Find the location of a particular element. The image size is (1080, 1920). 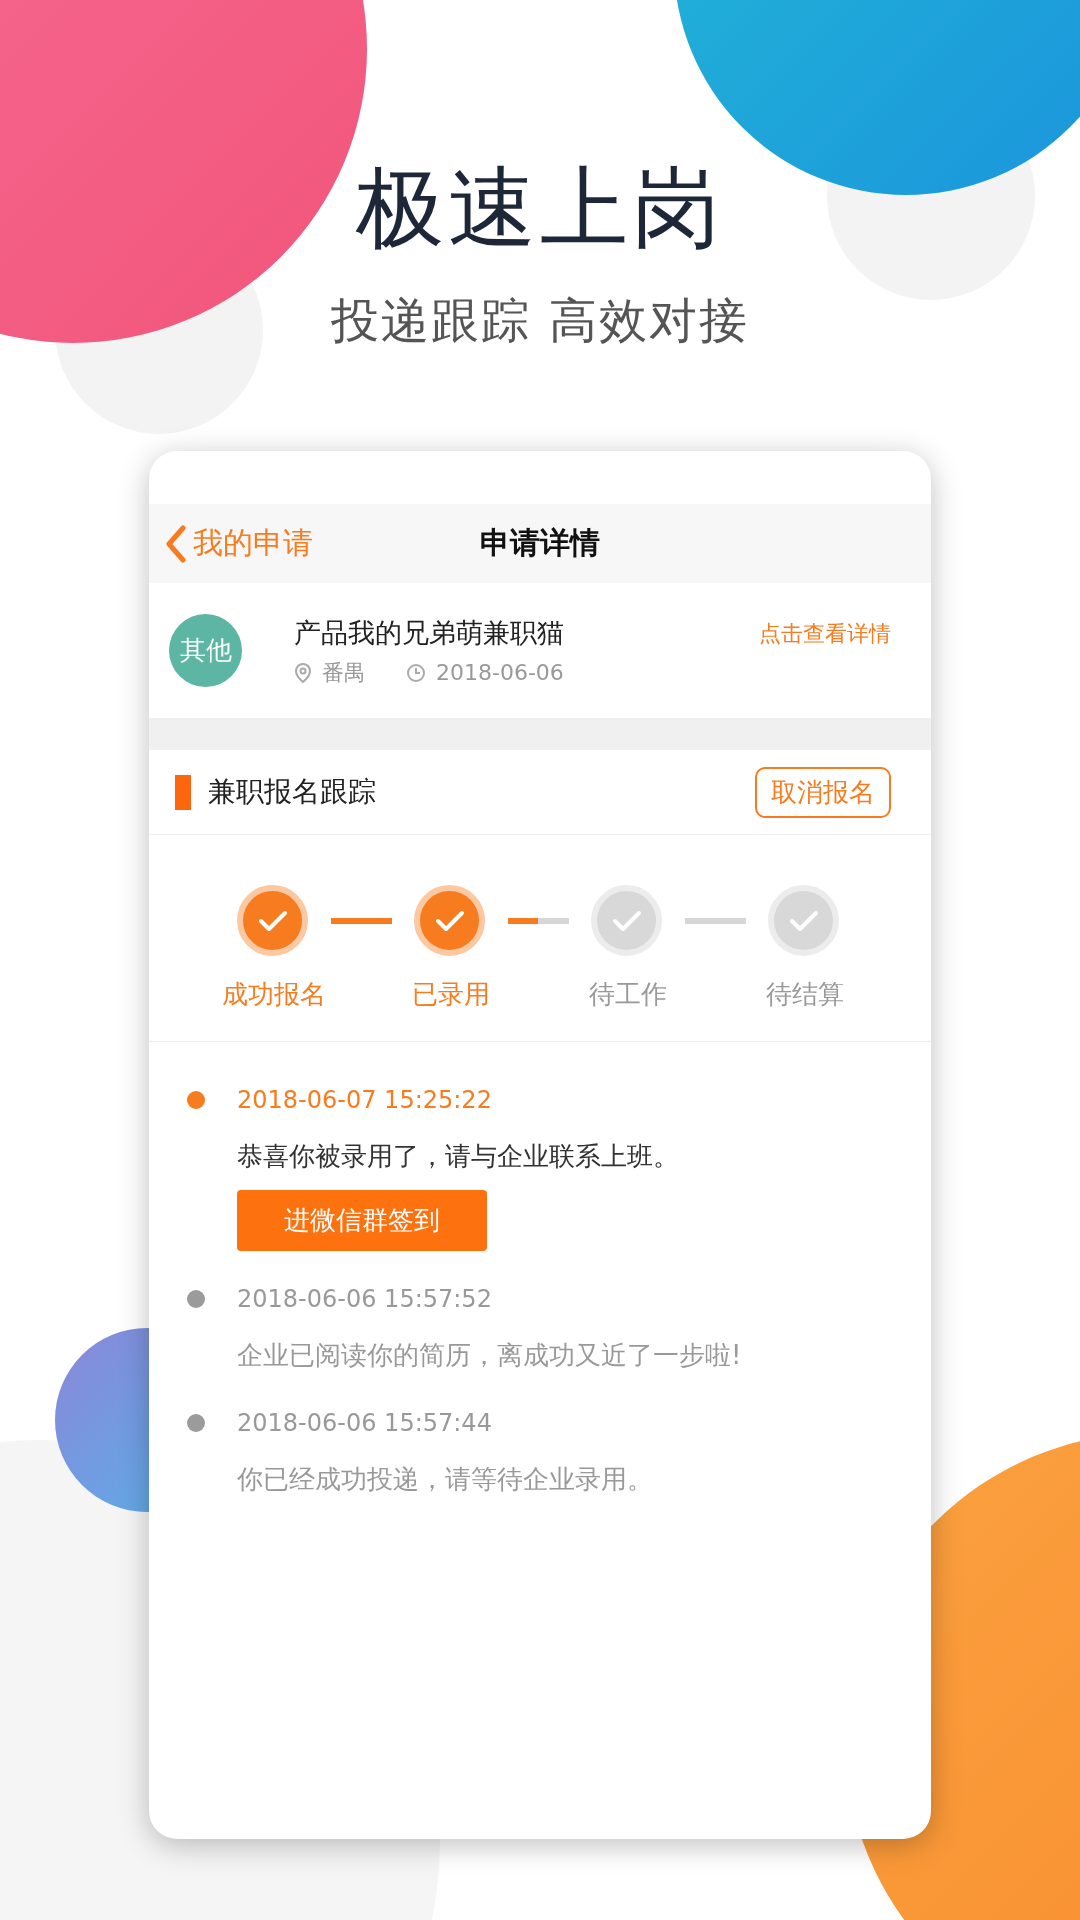

location-pin-icon is located at coordinates (303, 672).